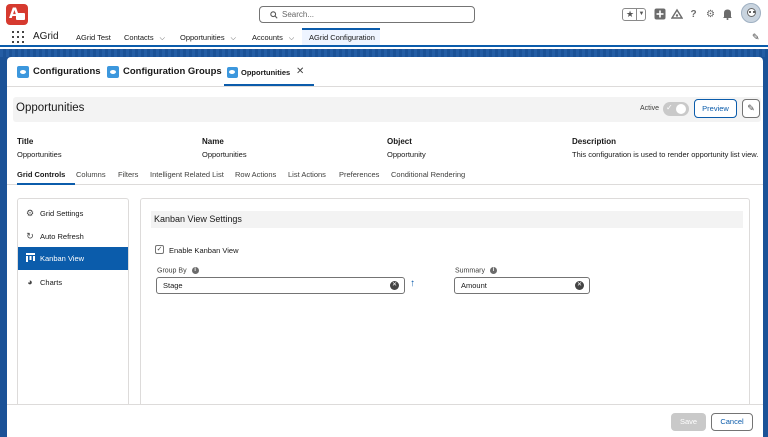 This screenshot has width=768, height=437. What do you see at coordinates (385, 420) in the screenshot?
I see `footer-bar: Save Cancel` at bounding box center [385, 420].